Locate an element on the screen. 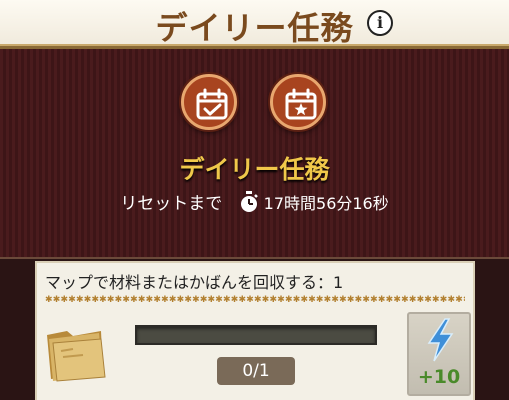 Image resolution: width=509 pixels, height=400 pixels. quest-description: マップで材料またはかばんを回収する：1 is located at coordinates (194, 282).